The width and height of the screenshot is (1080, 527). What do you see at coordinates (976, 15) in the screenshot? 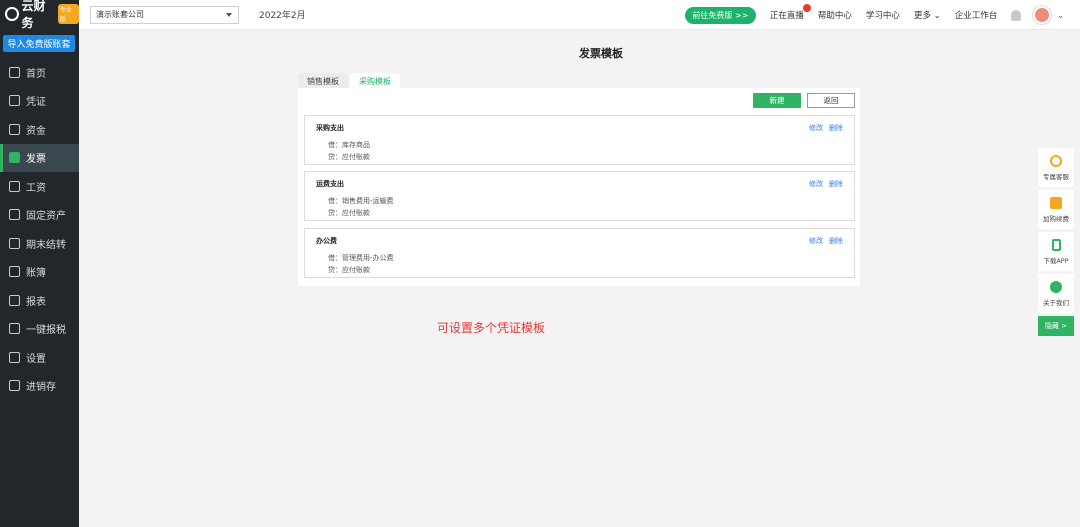
I see `enterprise-workbench-link: 企业工作台` at bounding box center [976, 15].